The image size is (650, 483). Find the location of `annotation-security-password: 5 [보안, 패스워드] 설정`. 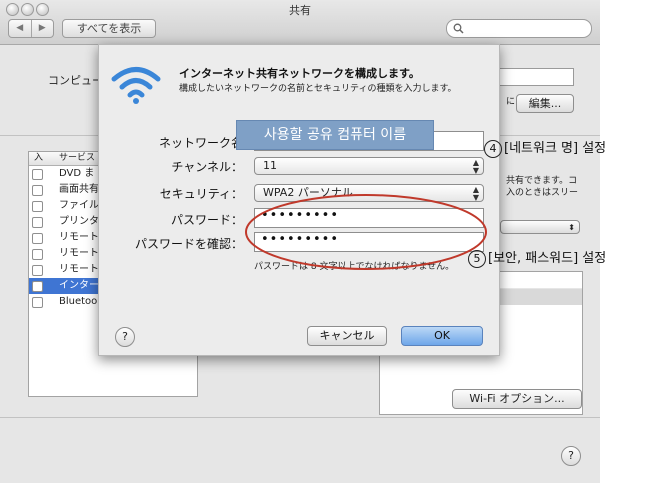

annotation-security-password: 5 [보안, 패스워드] 설정 is located at coordinates (537, 257).